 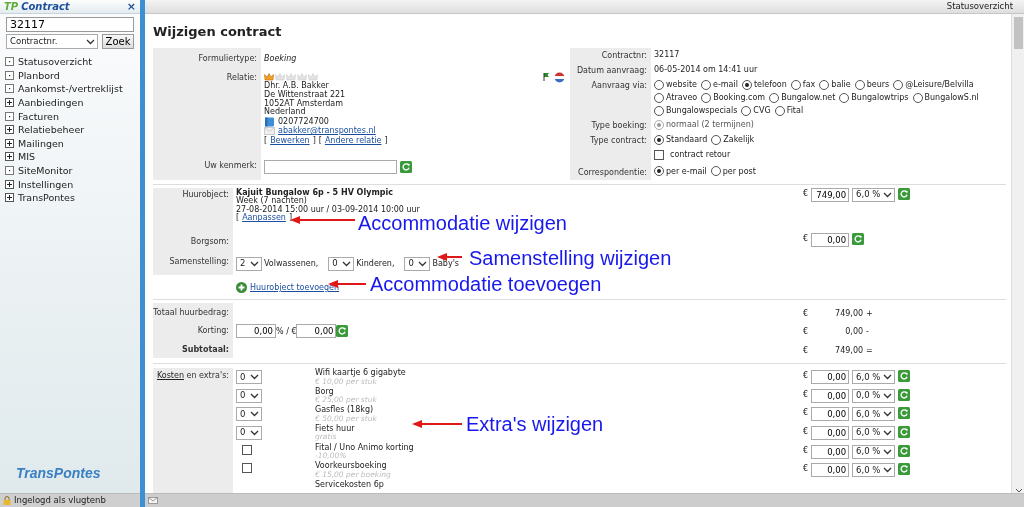 I want to click on nav-item: Planbord, so click(x=39, y=75).